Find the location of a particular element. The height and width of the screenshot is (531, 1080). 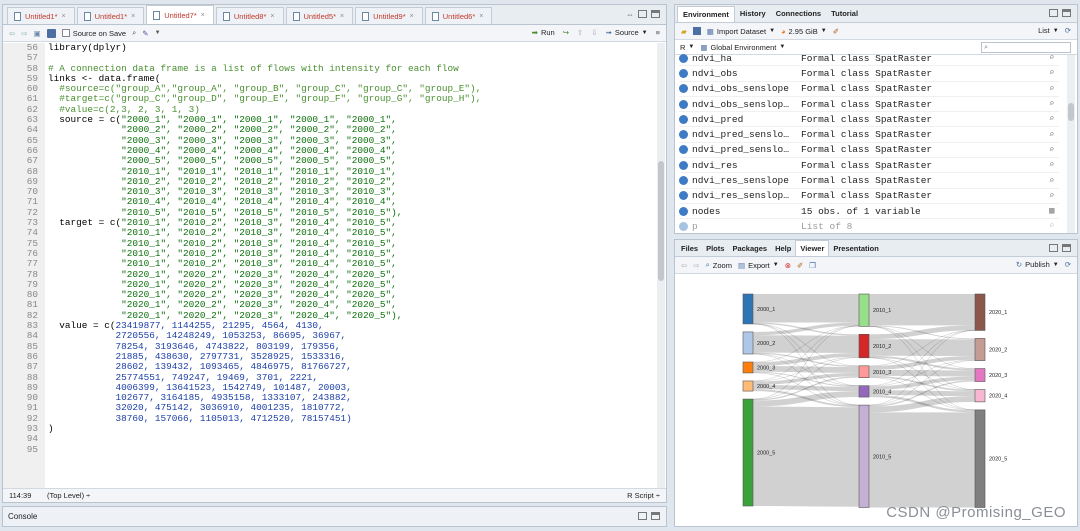

env-object-row: nodes 15 obs. of 1 variable ▦ is located at coordinates (869, 212).